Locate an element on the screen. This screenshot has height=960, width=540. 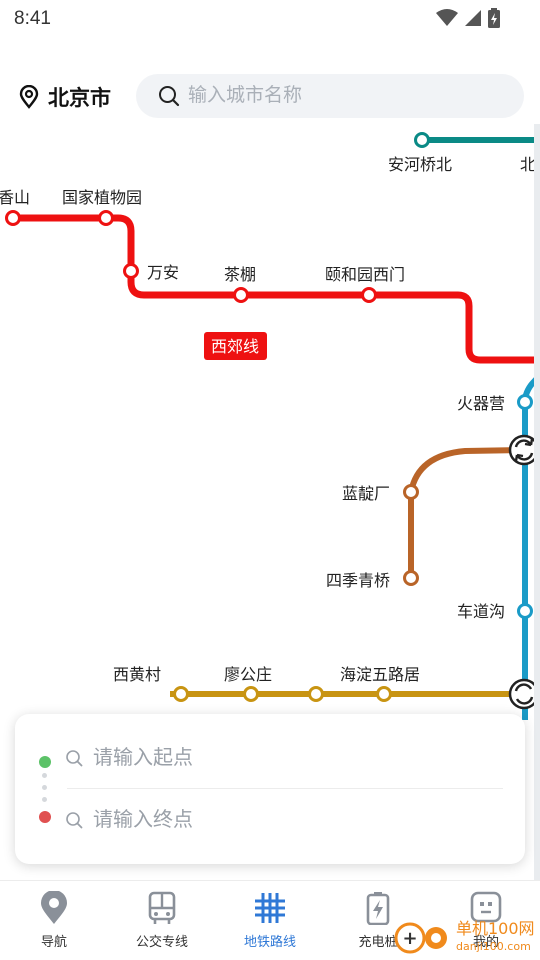
tab-navigation: 导航 is located at coordinates (54, 920).